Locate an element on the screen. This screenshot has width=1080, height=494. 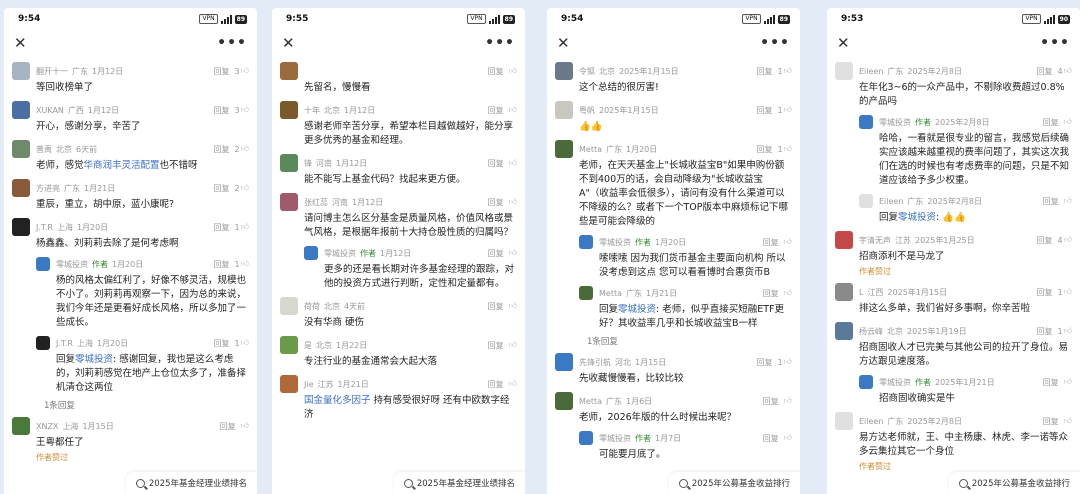
user-name: XUKAN is located at coordinates (50, 110).